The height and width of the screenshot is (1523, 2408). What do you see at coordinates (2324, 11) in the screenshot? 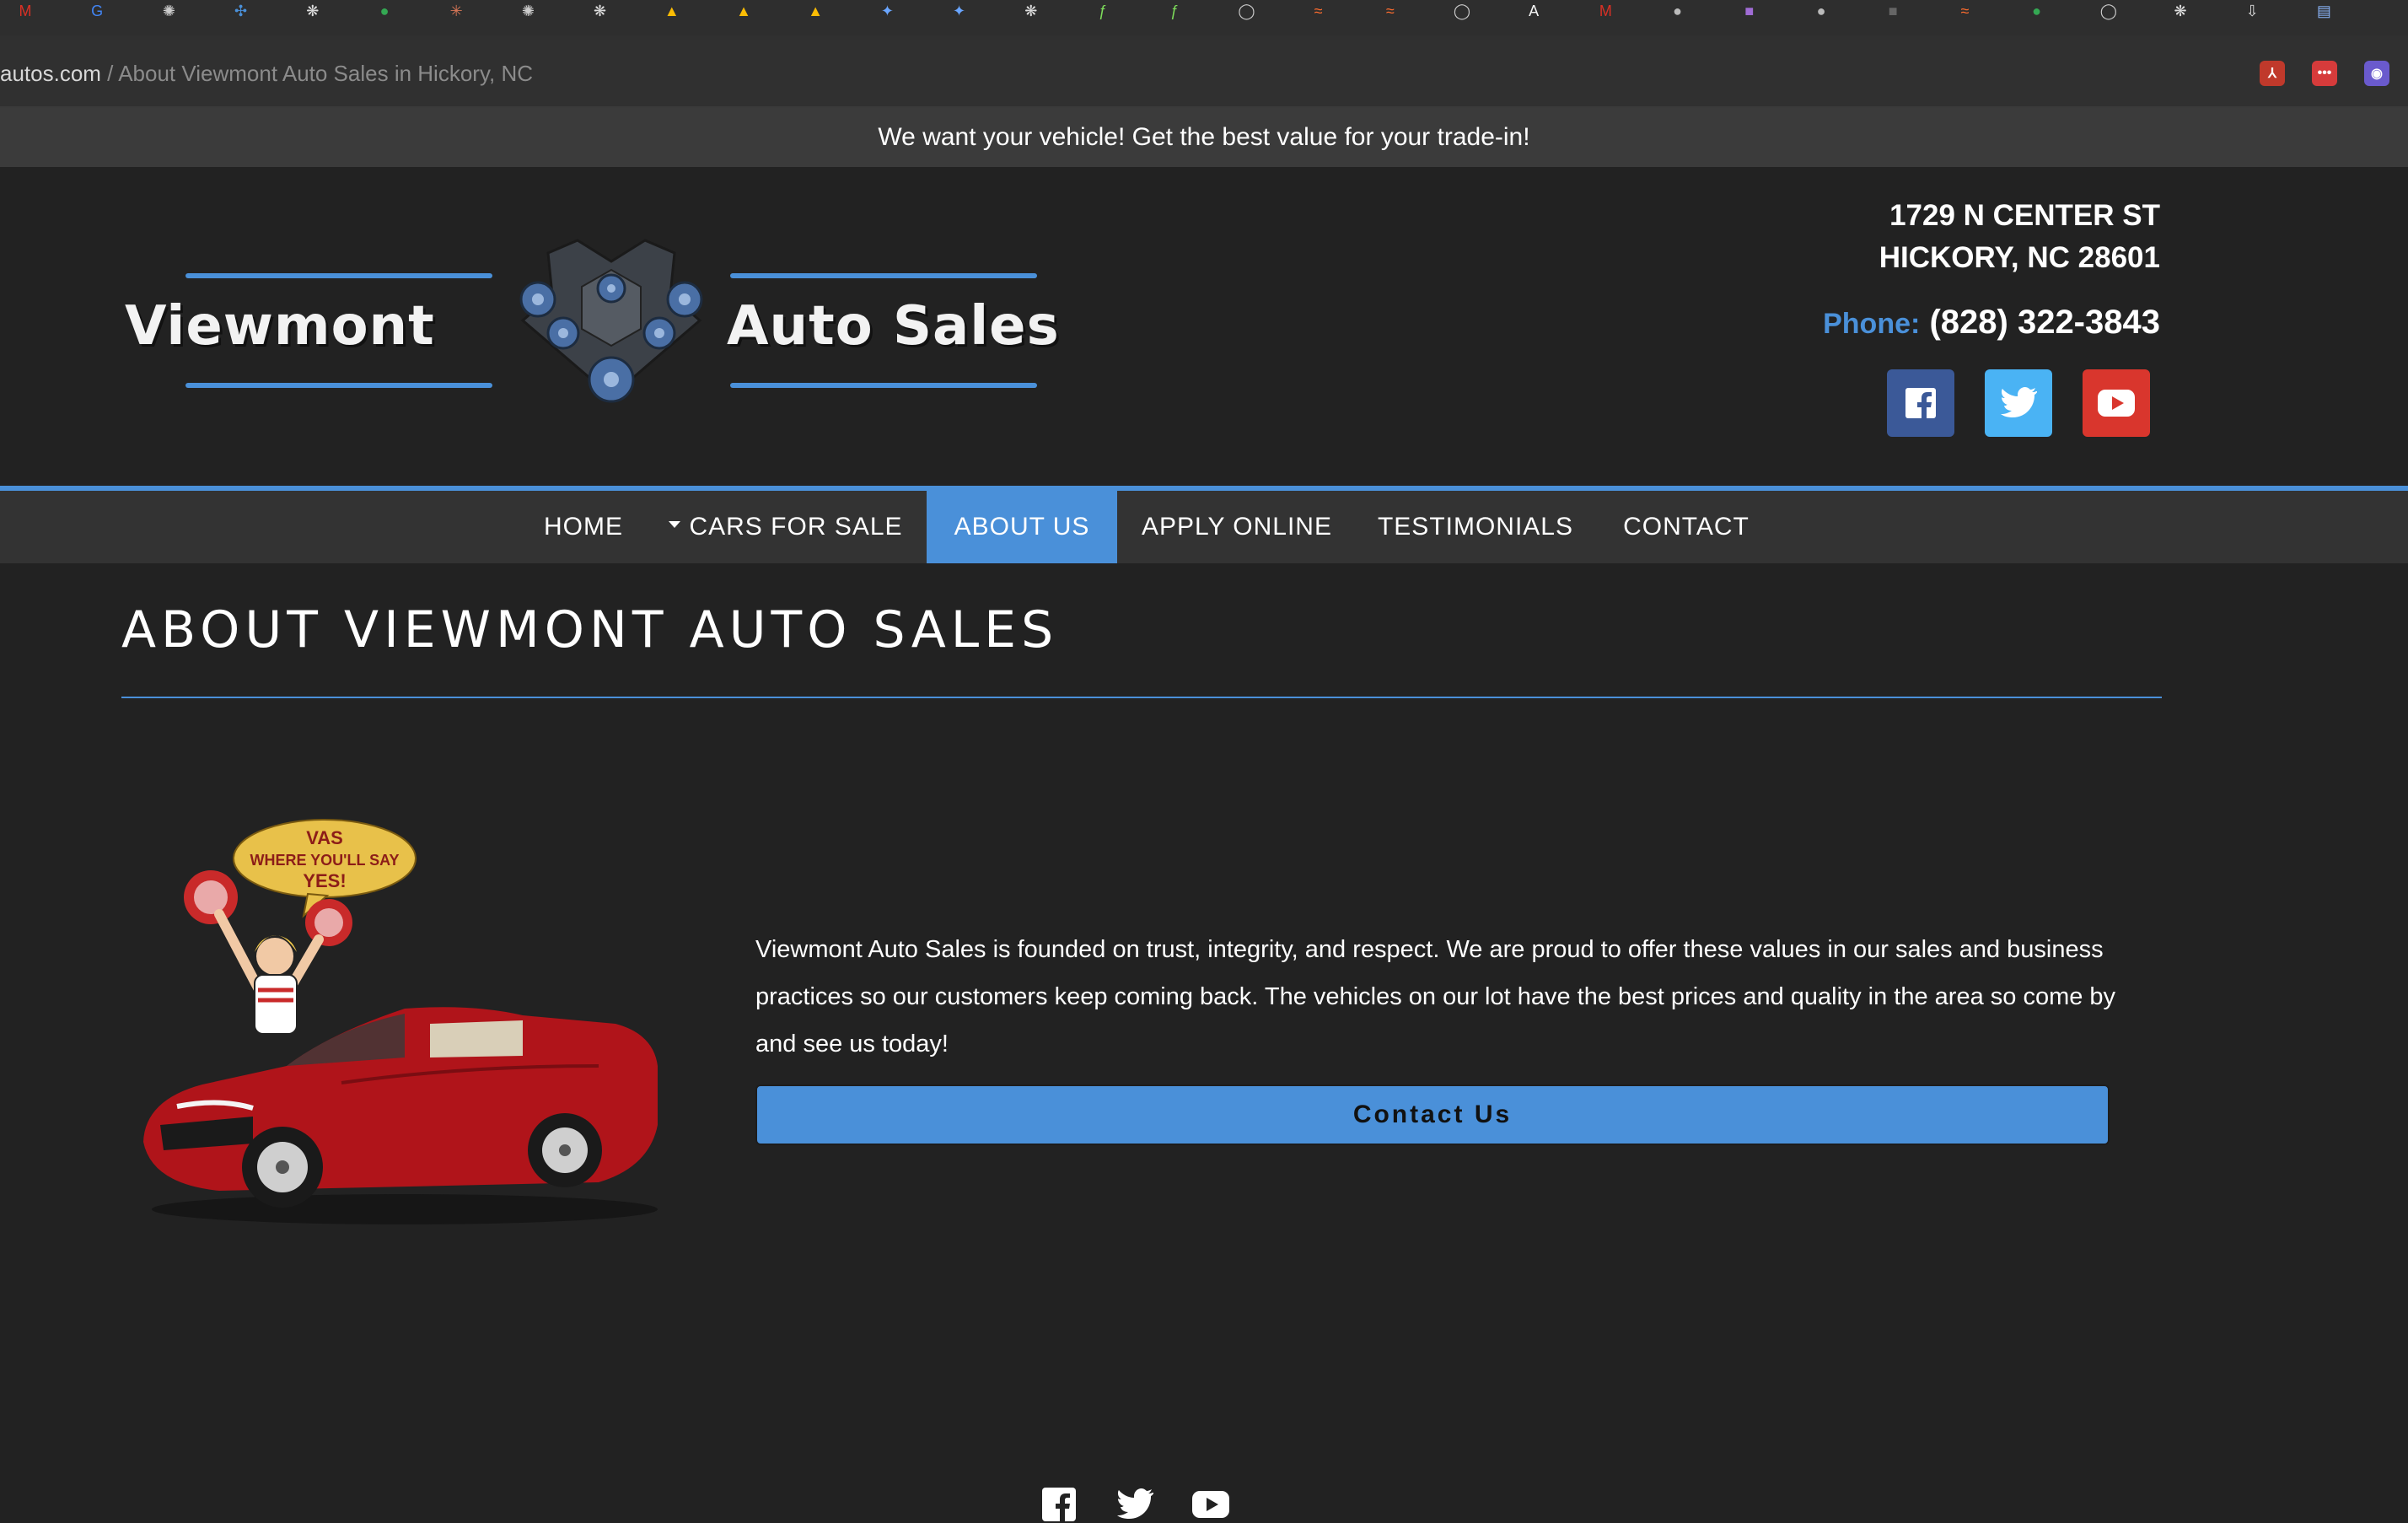
I see `docs-icon: ▤` at bounding box center [2324, 11].